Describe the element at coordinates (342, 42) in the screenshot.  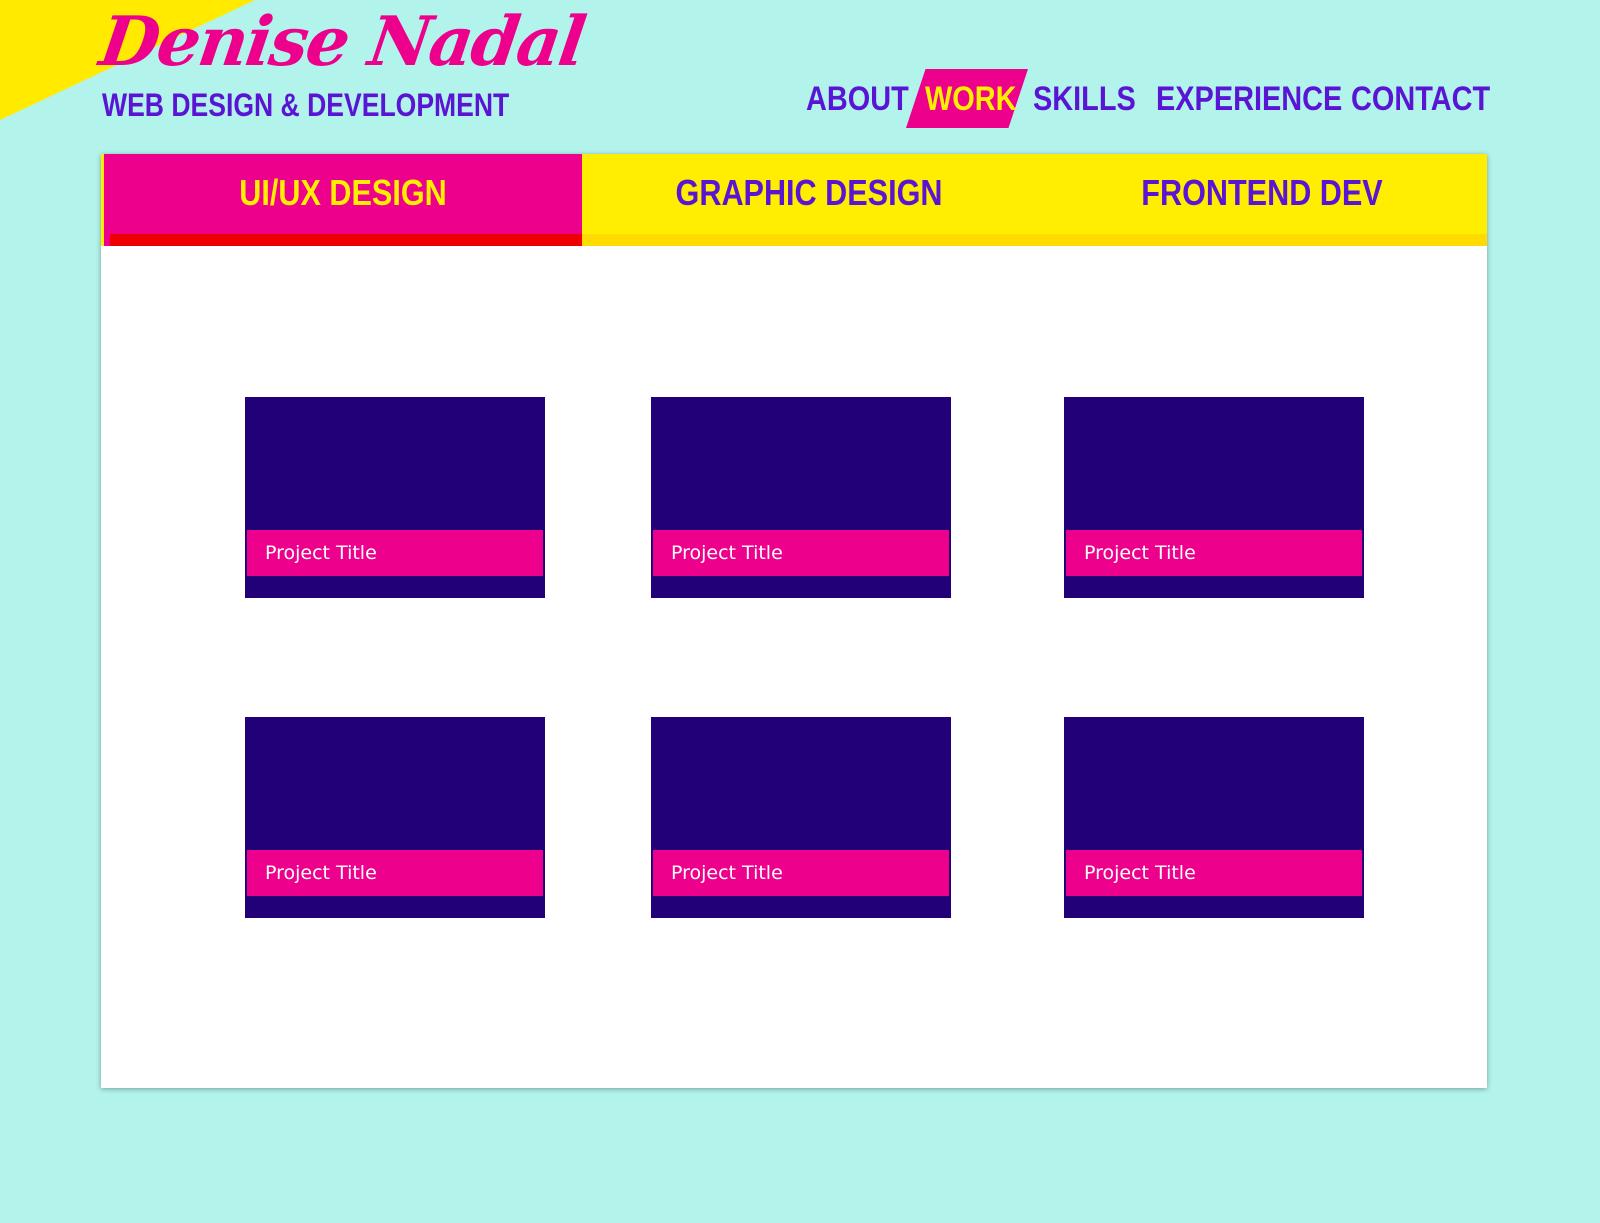
I see `site-logo-name: Denise Nadal` at that location.